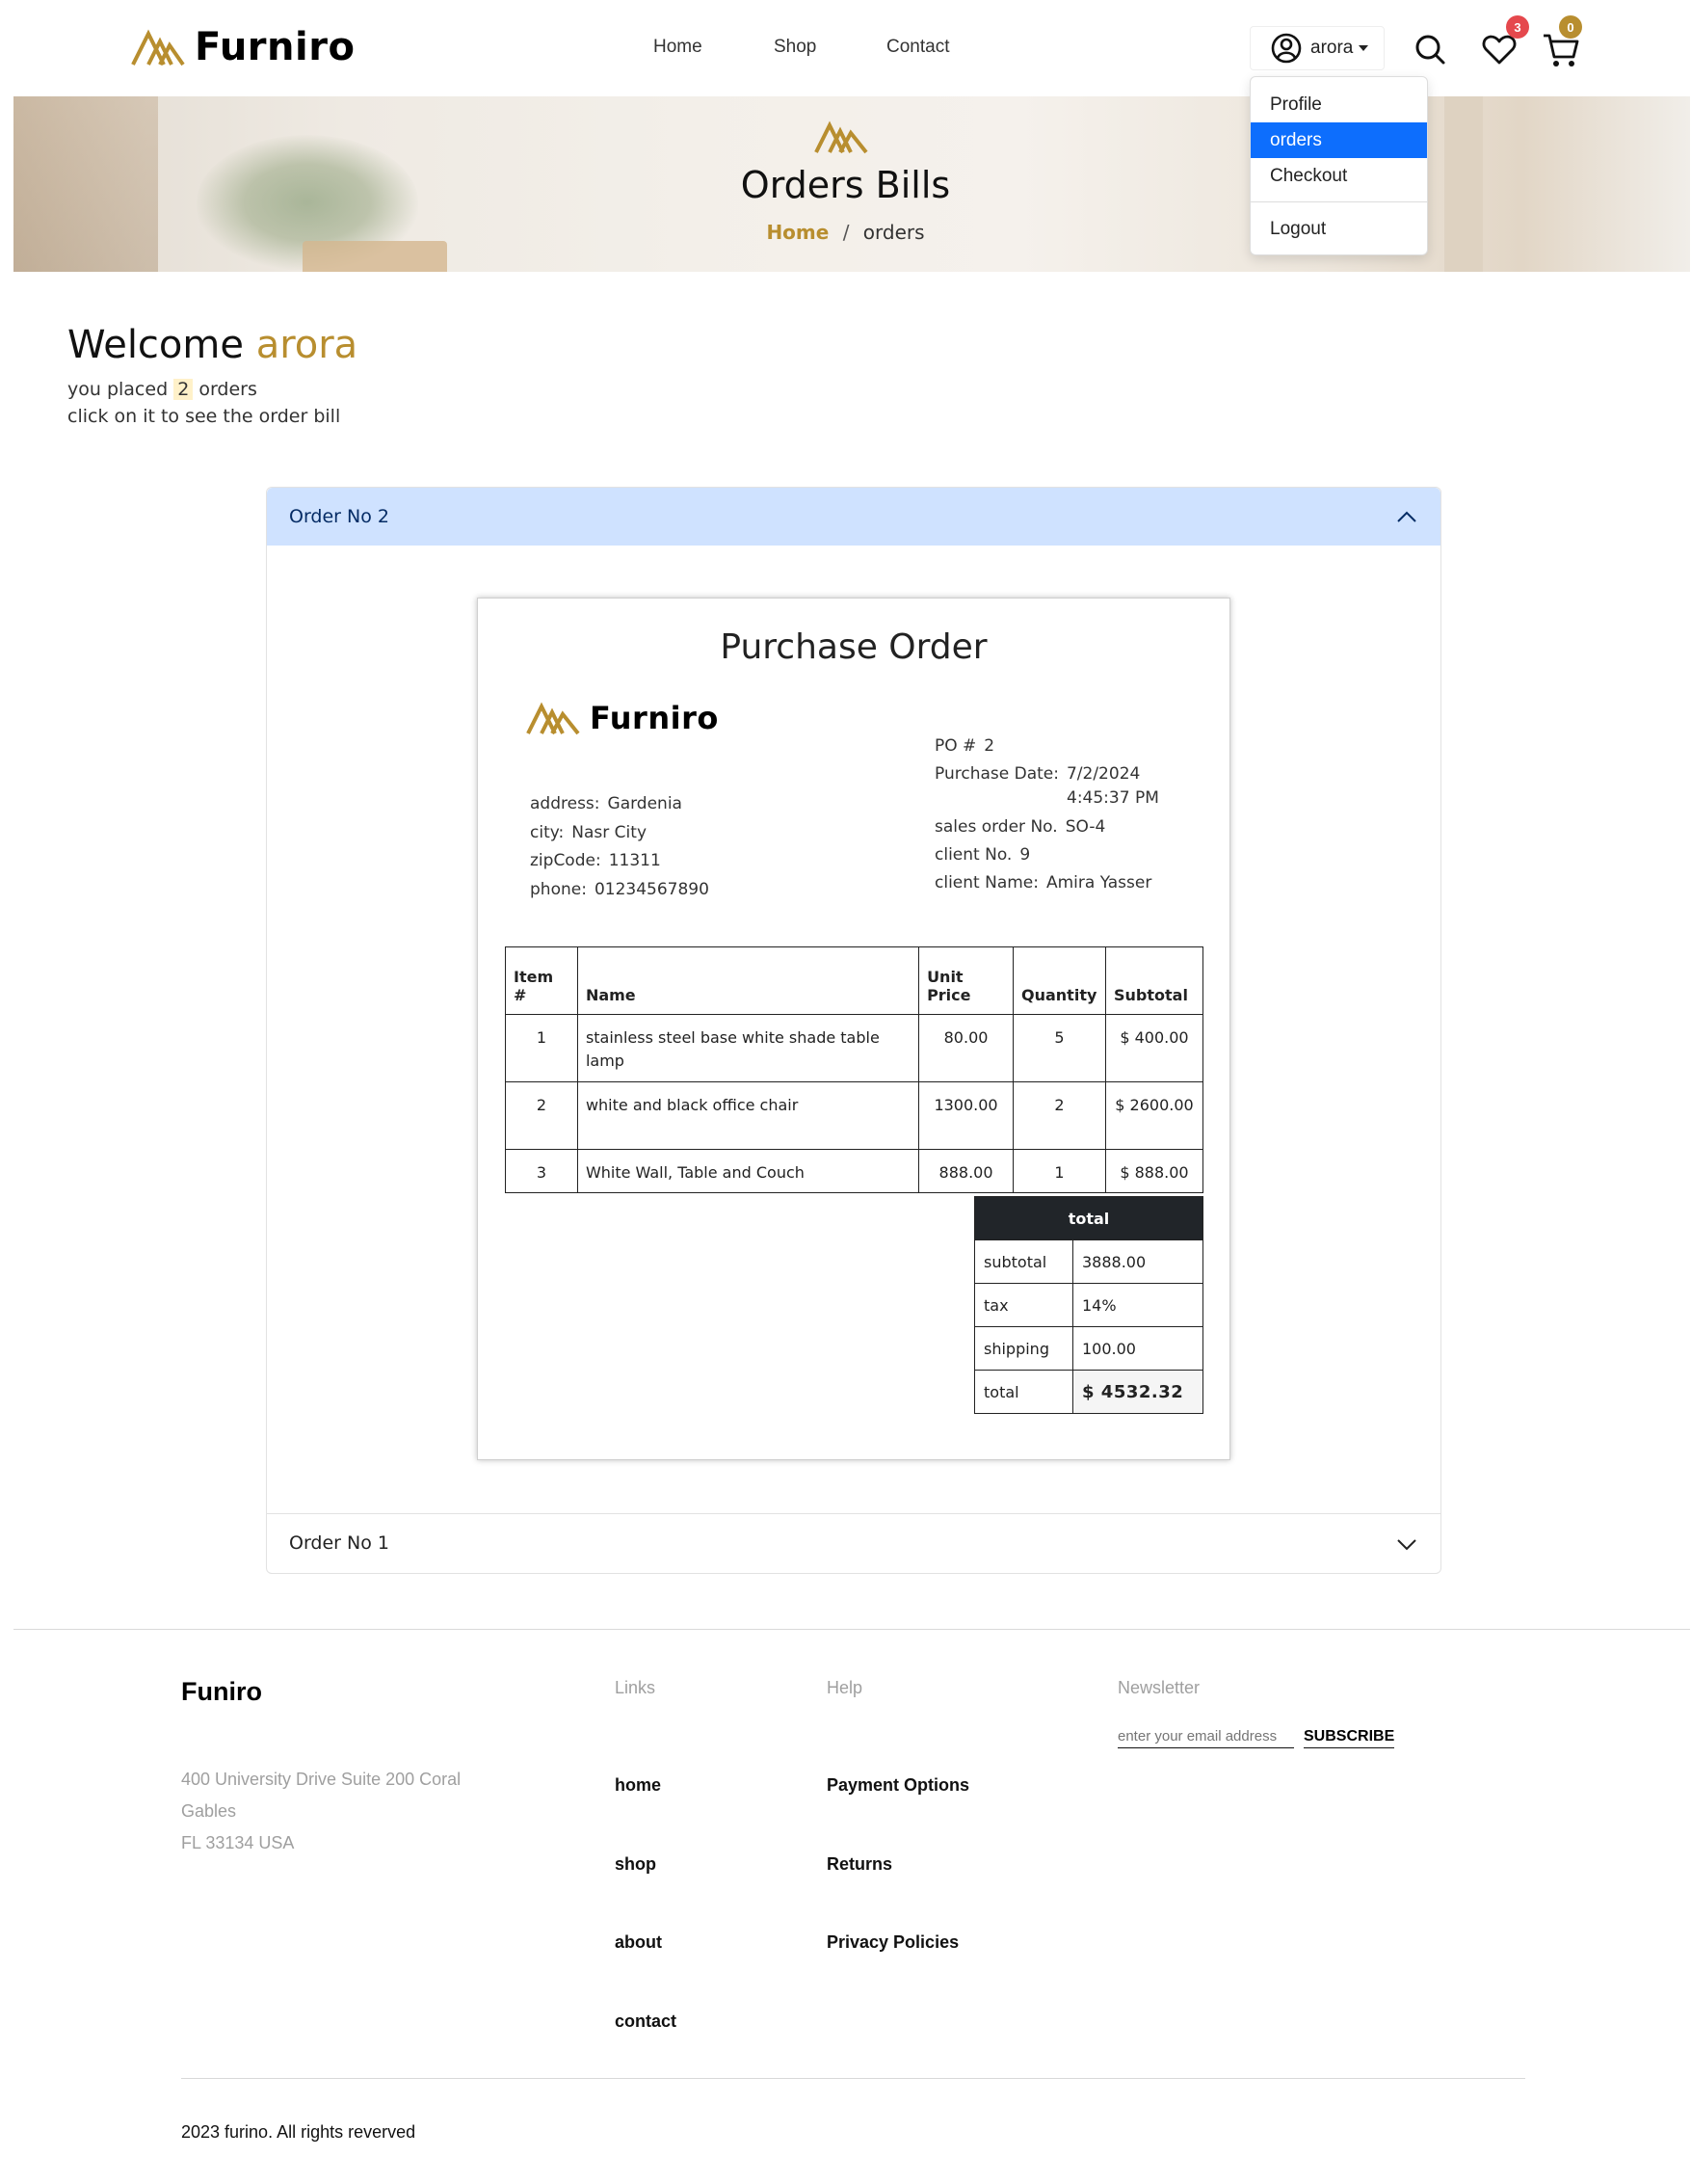 Image resolution: width=1691 pixels, height=2184 pixels. Describe the element at coordinates (845, 185) in the screenshot. I see `page-title: Orders Bills` at that location.